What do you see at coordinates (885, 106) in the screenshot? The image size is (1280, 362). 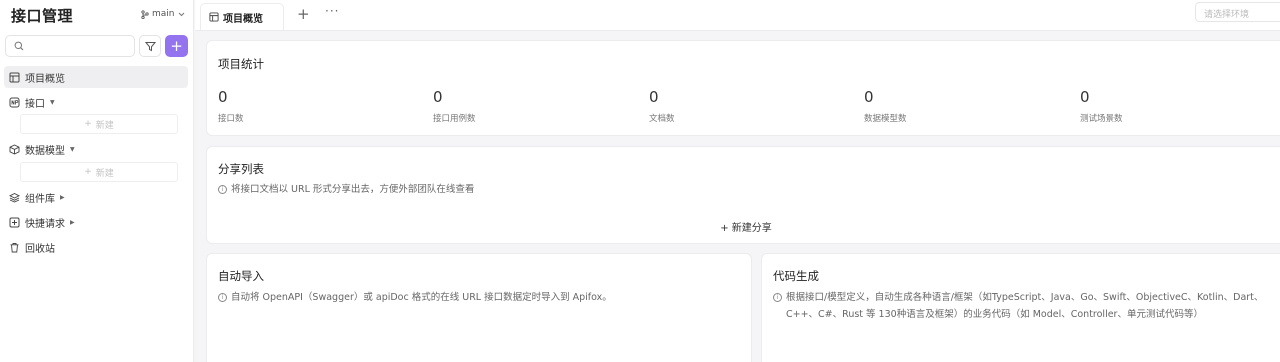 I see `stat-model-count: 0 数据模型数` at bounding box center [885, 106].